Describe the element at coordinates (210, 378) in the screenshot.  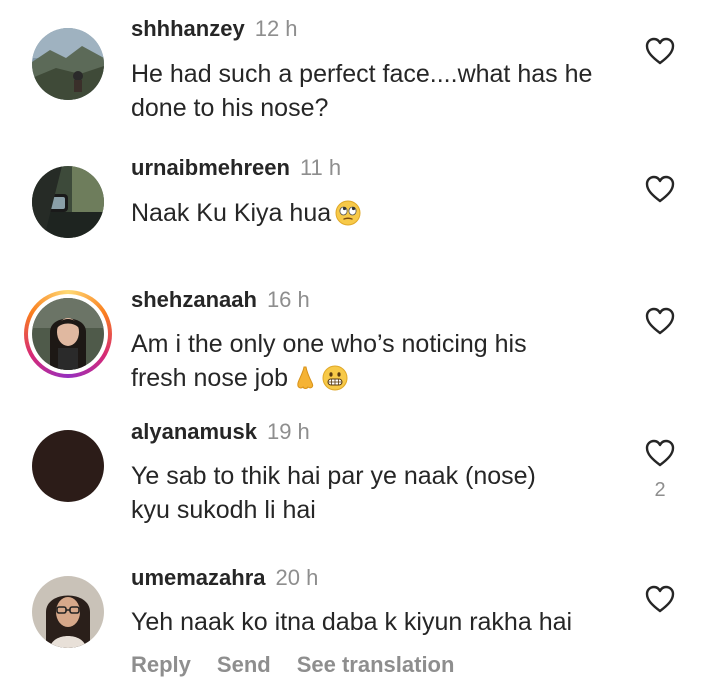
I see `comment-text-body: fresh nose job` at that location.